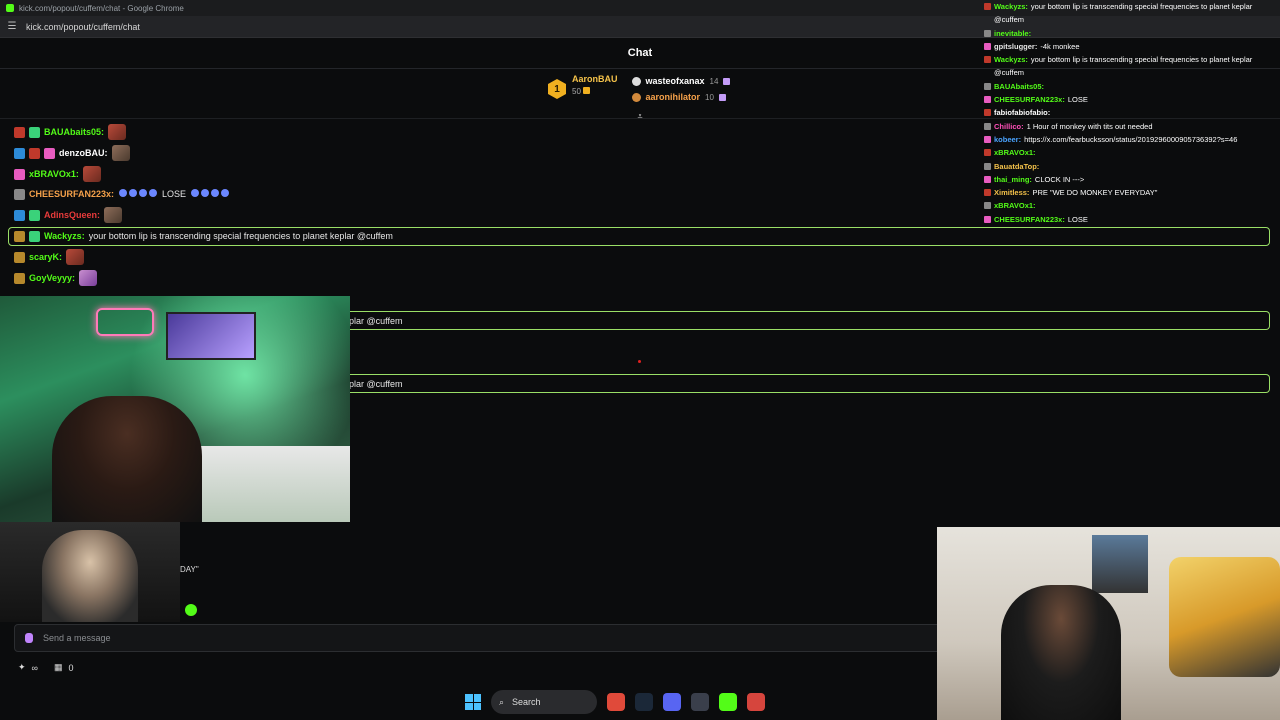  I want to click on site-info-icon: ☰, so click(12, 27).